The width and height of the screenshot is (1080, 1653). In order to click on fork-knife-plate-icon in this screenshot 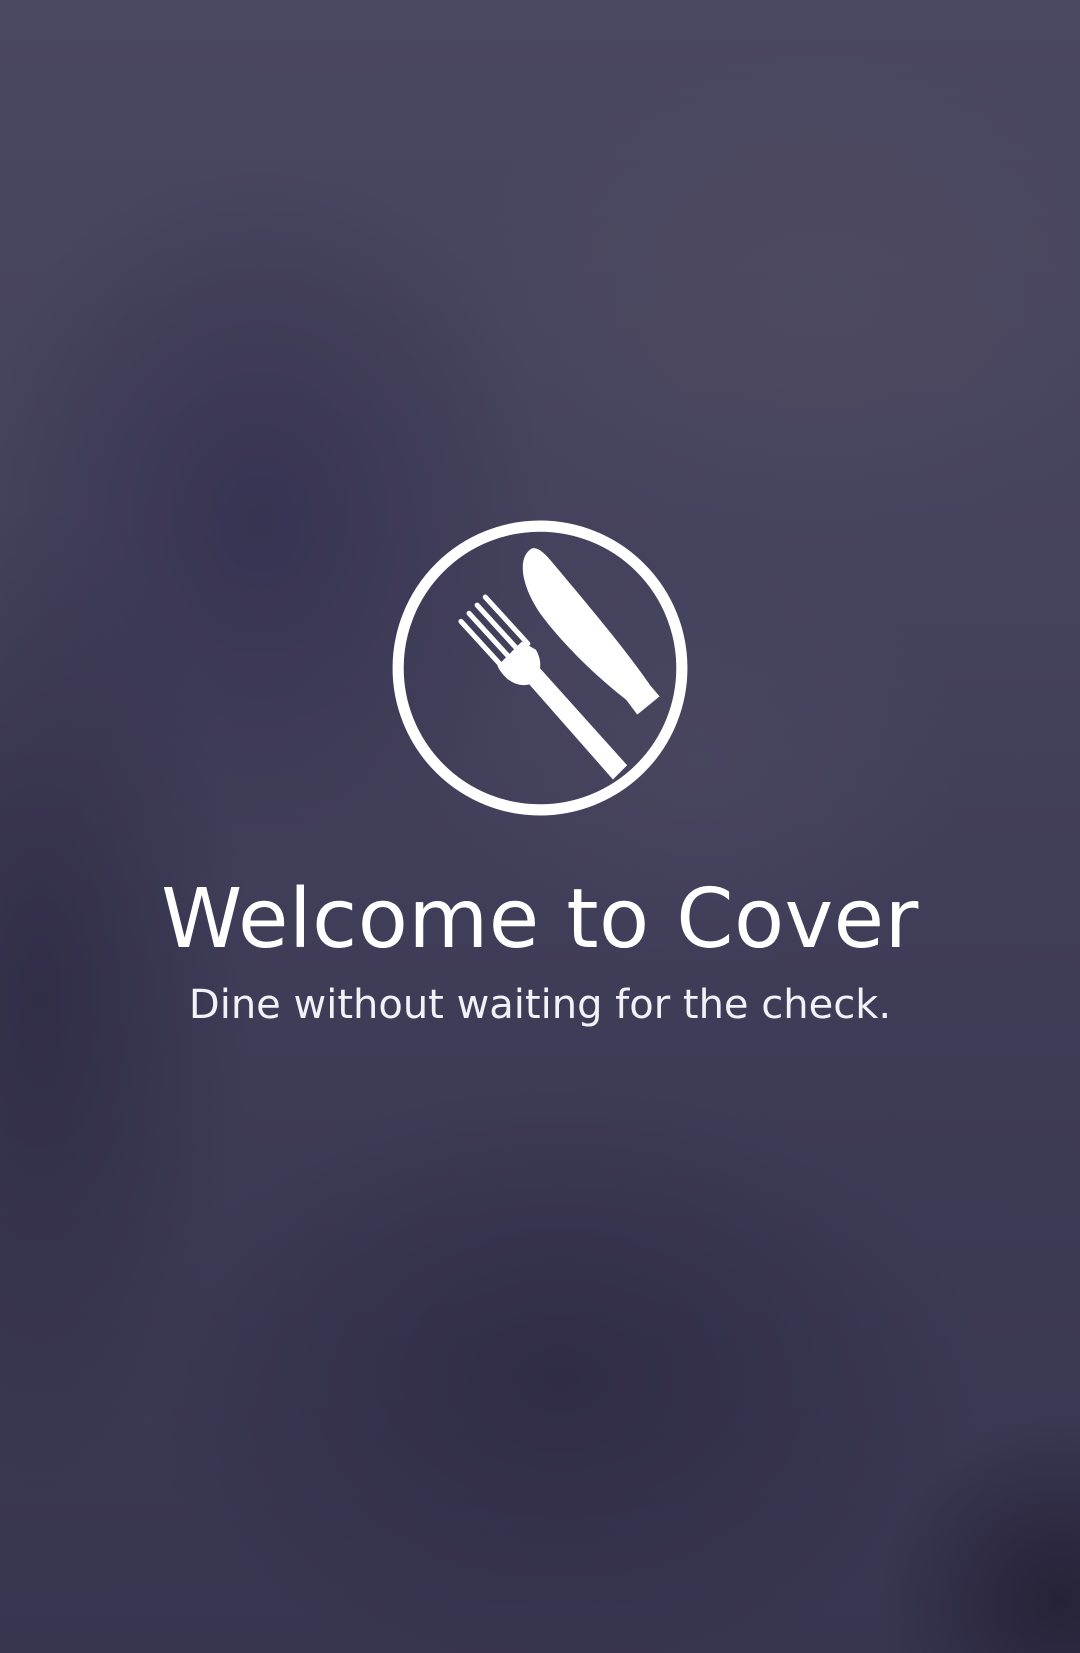, I will do `click(540, 668)`.